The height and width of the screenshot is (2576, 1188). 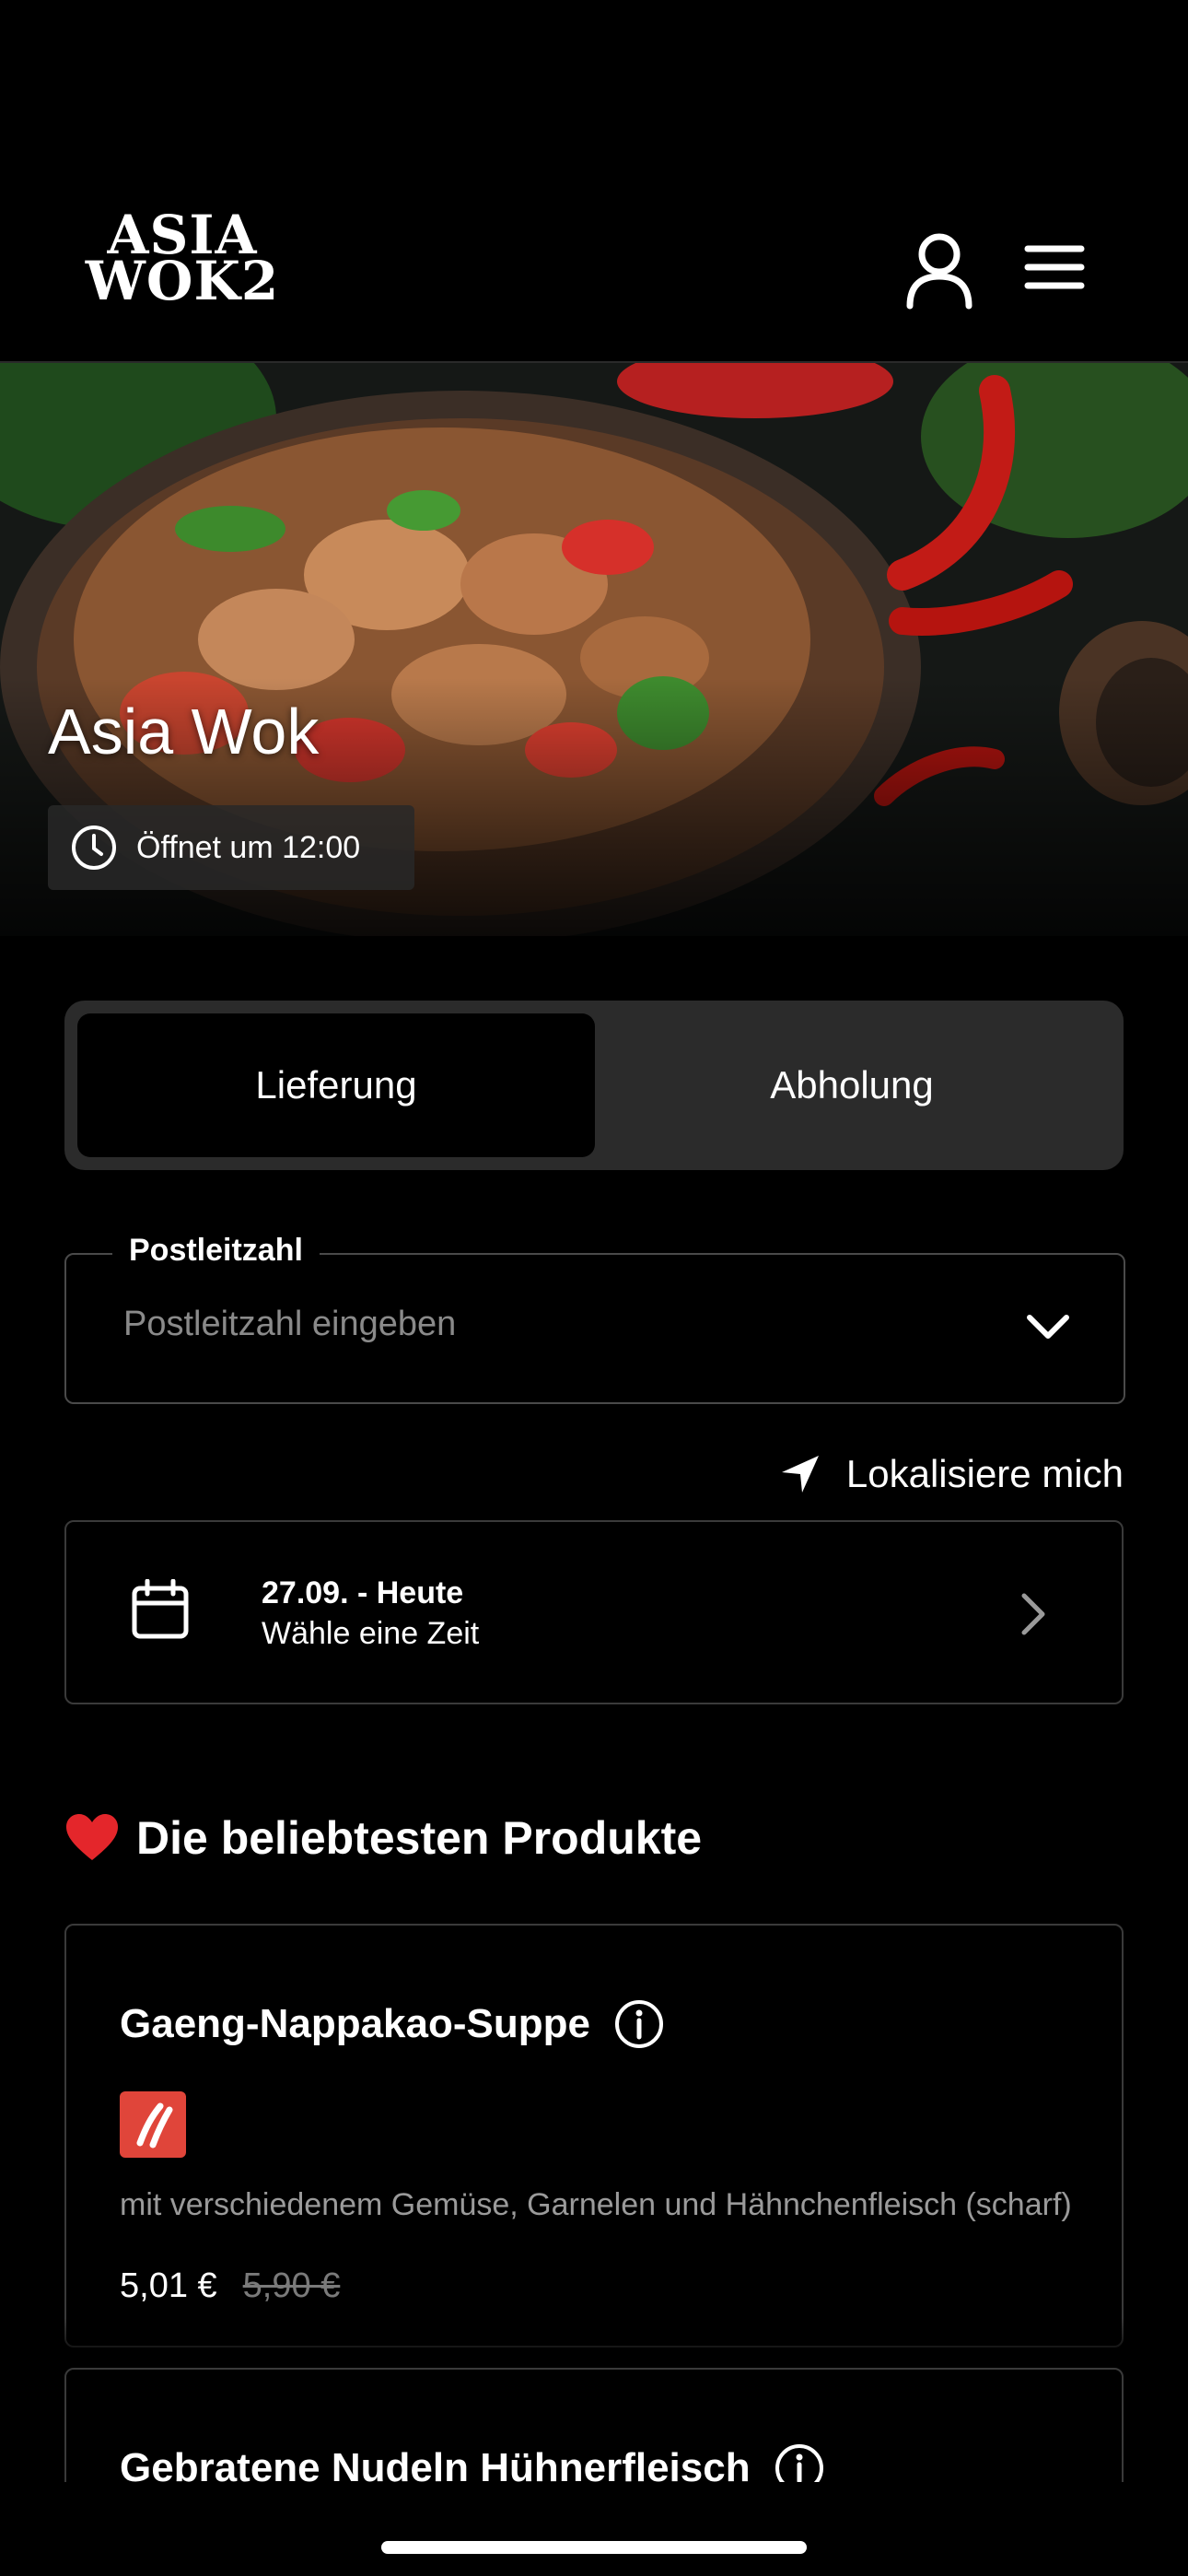 I want to click on app-header: ASIA WOK2, so click(x=594, y=269).